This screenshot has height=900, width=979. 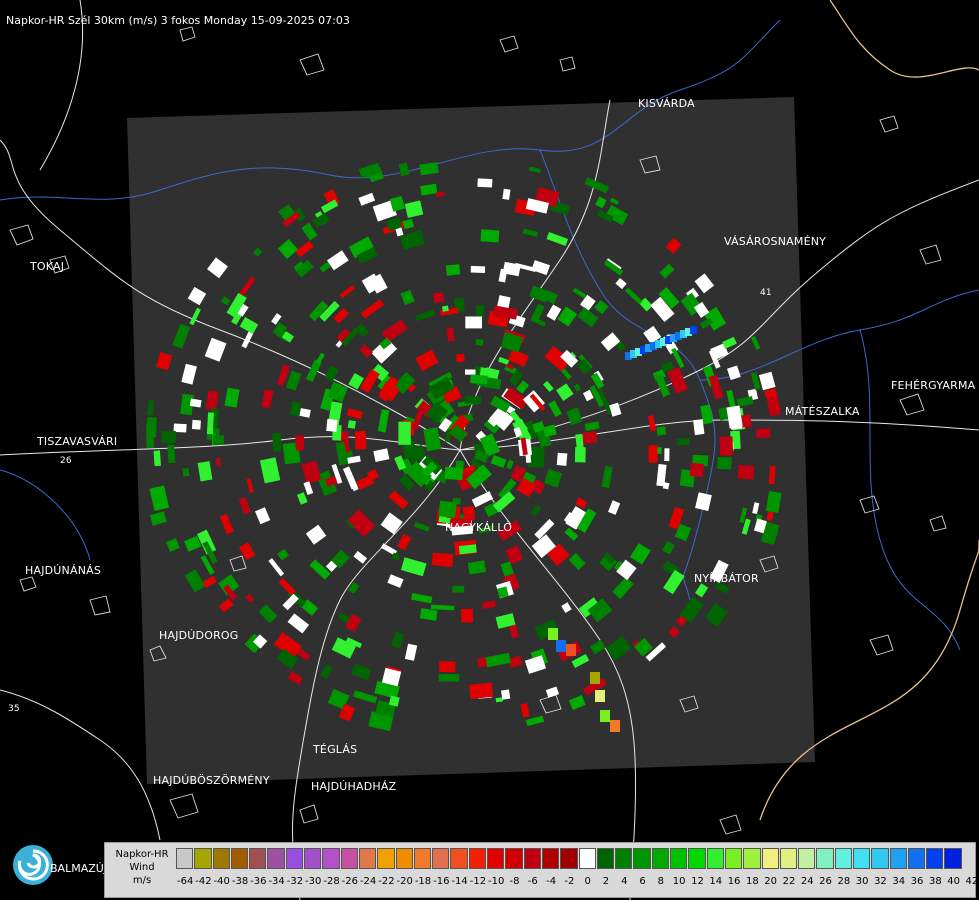 I want to click on city-label-hajduboszormeny: HAJDÚBÖSZÖRMÉNY, so click(x=211, y=780).